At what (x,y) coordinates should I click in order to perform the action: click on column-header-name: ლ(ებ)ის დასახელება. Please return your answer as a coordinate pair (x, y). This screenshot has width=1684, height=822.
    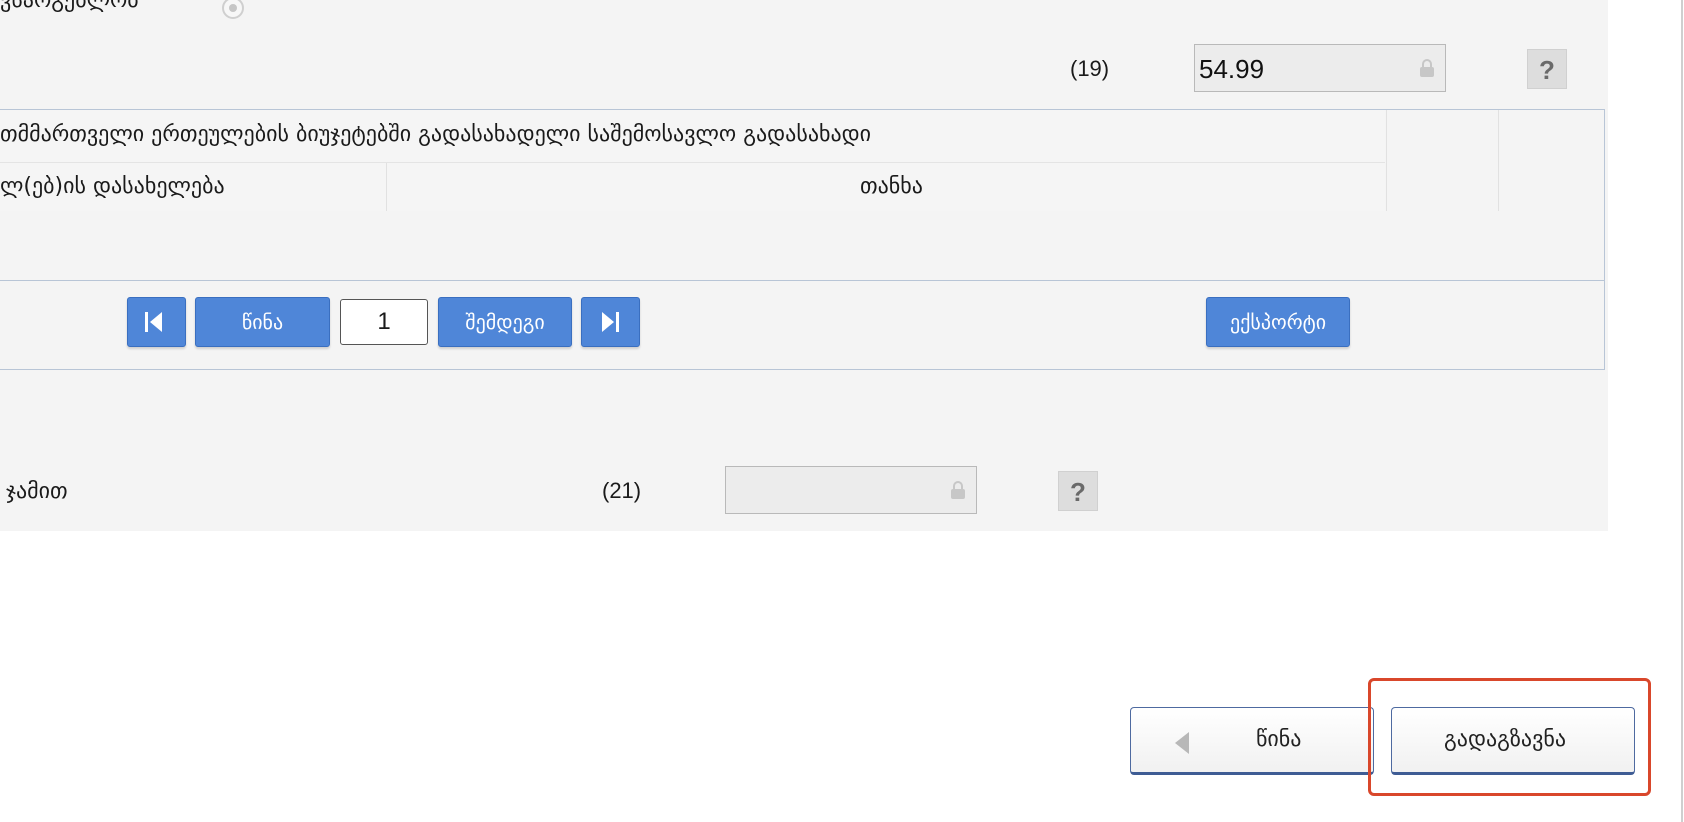
    Looking at the image, I should click on (112, 186).